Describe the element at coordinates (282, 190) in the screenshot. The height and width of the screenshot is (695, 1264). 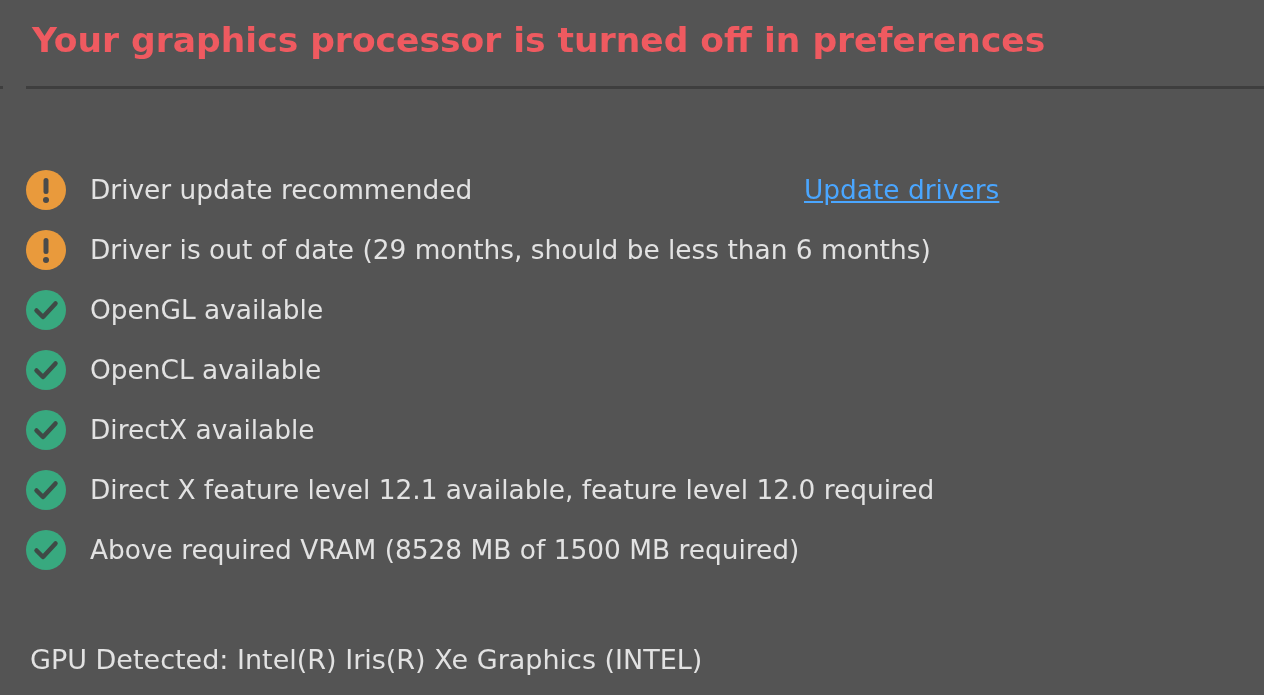
I see `check-text: Driver update recommended` at that location.